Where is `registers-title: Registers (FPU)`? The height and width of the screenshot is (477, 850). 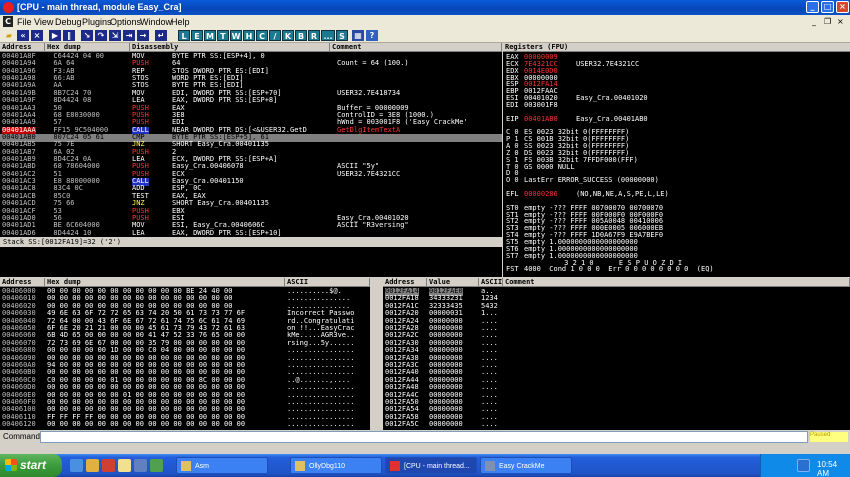
registers-title: Registers (FPU) is located at coordinates (537, 47).